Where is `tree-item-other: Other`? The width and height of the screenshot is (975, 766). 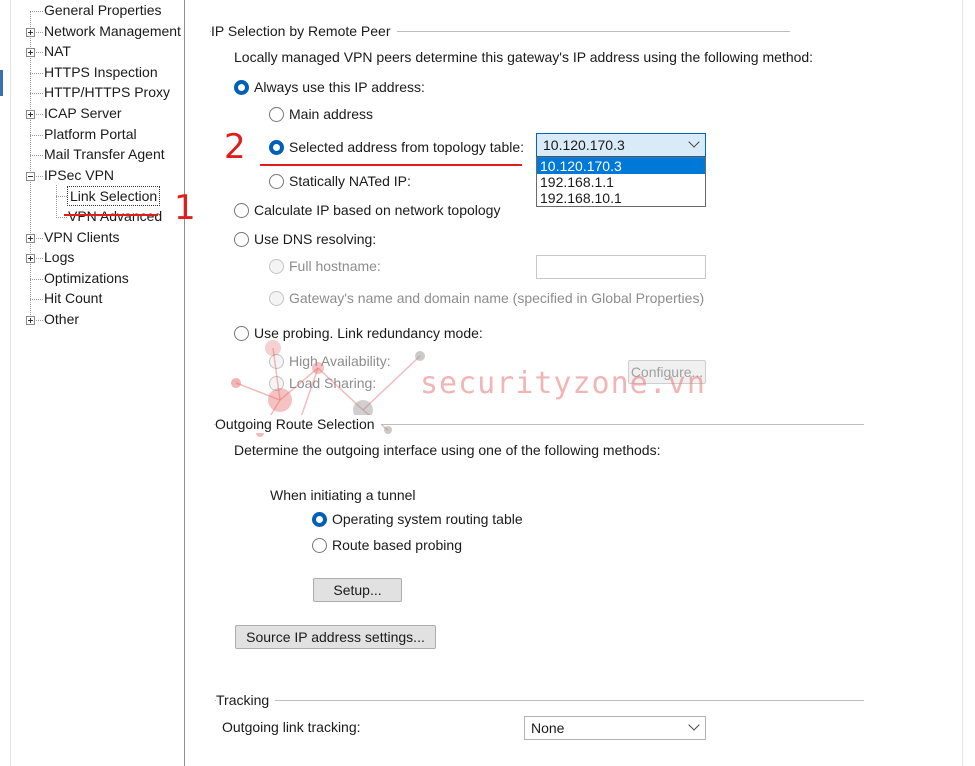 tree-item-other: Other is located at coordinates (61, 319).